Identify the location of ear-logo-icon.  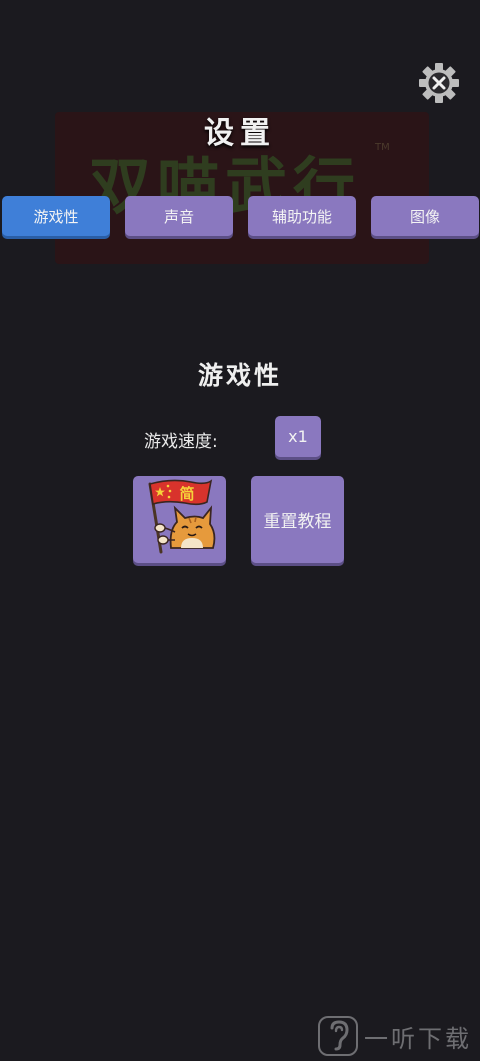
(338, 1036).